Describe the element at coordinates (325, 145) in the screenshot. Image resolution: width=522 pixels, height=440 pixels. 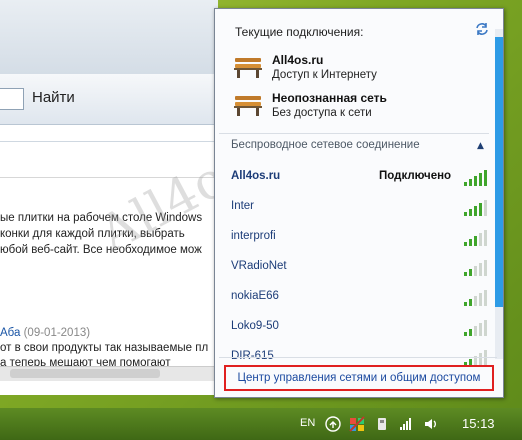
I see `wireless-section-title: Беспроводное сетевое соединение` at that location.